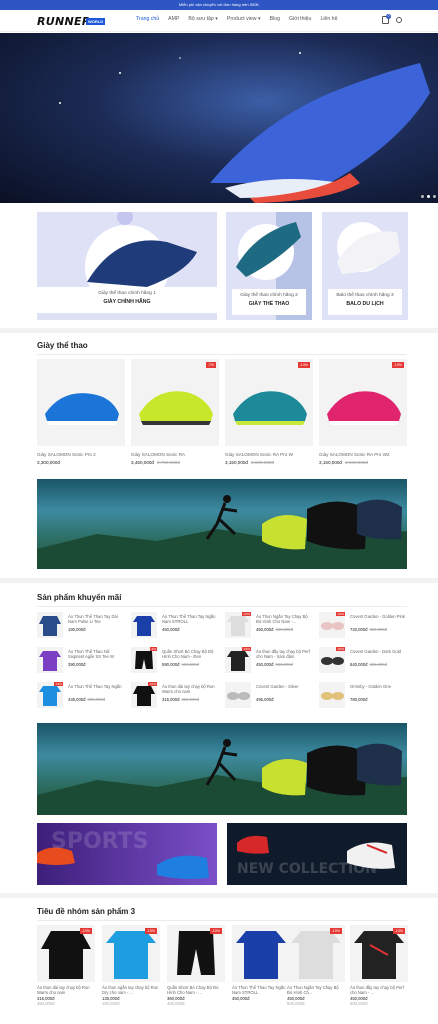 Image resolution: width=438 pixels, height=1024 pixels. I want to click on promo-item: Covent Garden - Silver 495,000đ, so click(269, 695).